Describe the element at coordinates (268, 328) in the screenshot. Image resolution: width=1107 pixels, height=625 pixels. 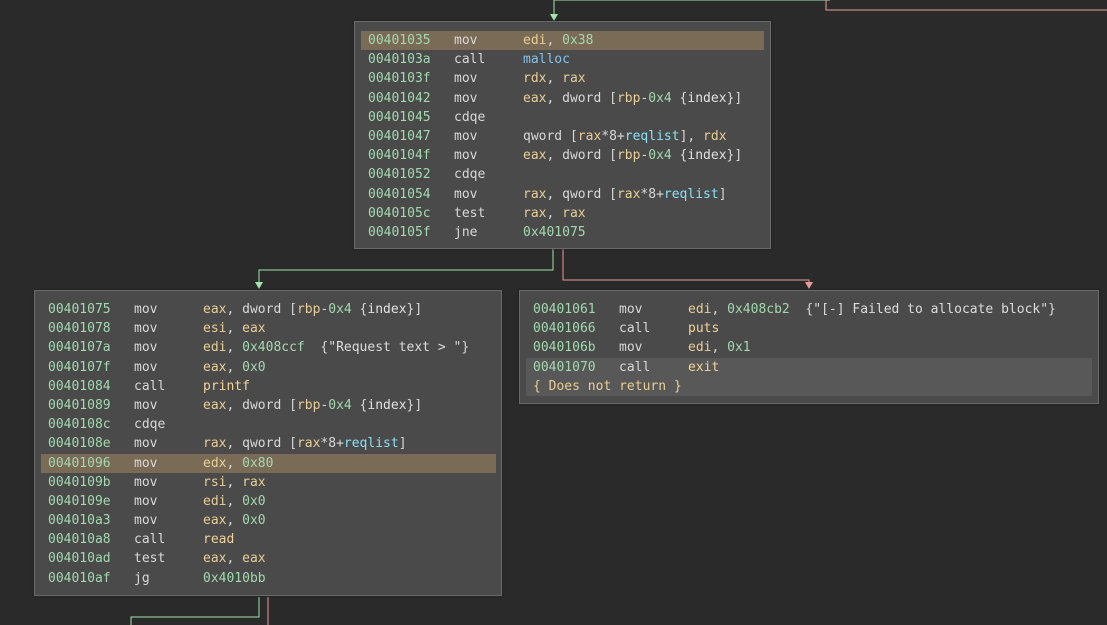
I see `instruction-row: 00401078 mov esi, eax` at that location.